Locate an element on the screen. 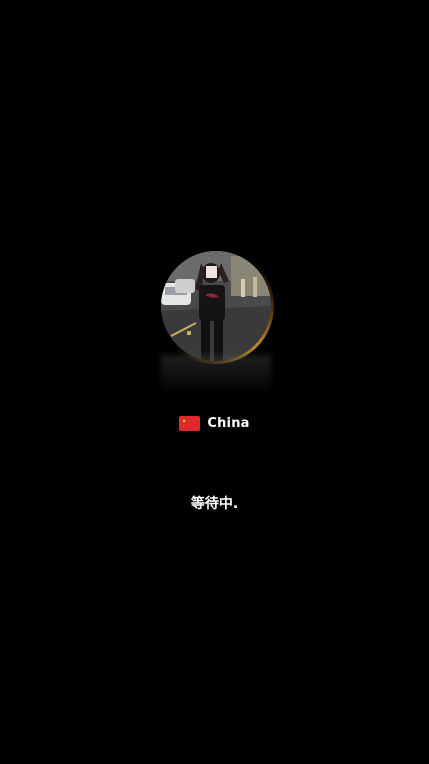 The width and height of the screenshot is (429, 764). waiting-status: 等待中. is located at coordinates (214, 504).